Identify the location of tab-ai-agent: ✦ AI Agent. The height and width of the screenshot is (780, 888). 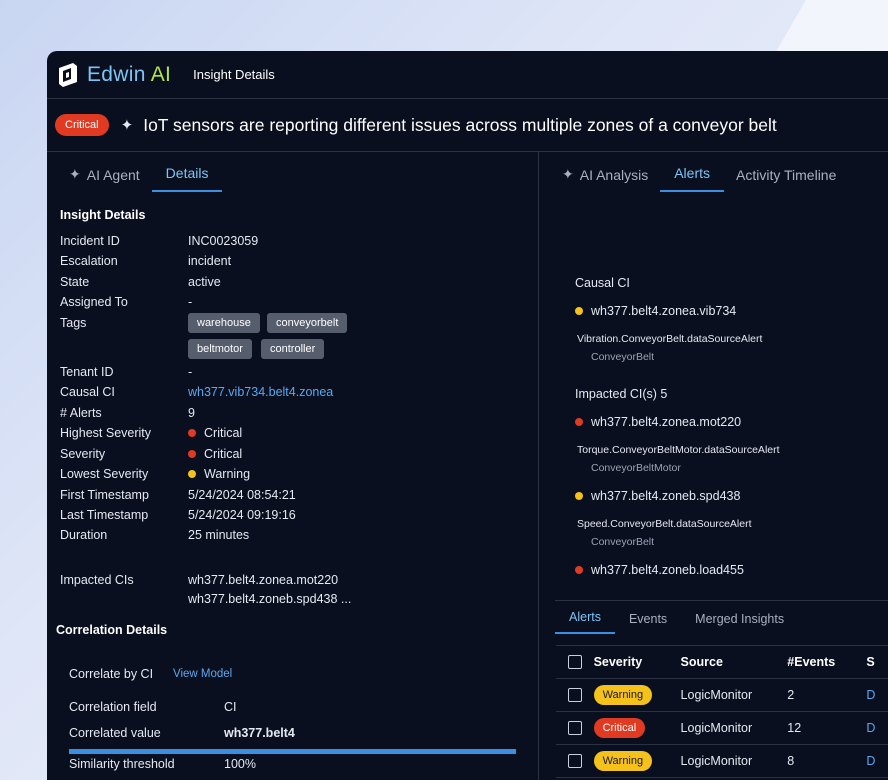
(111, 179).